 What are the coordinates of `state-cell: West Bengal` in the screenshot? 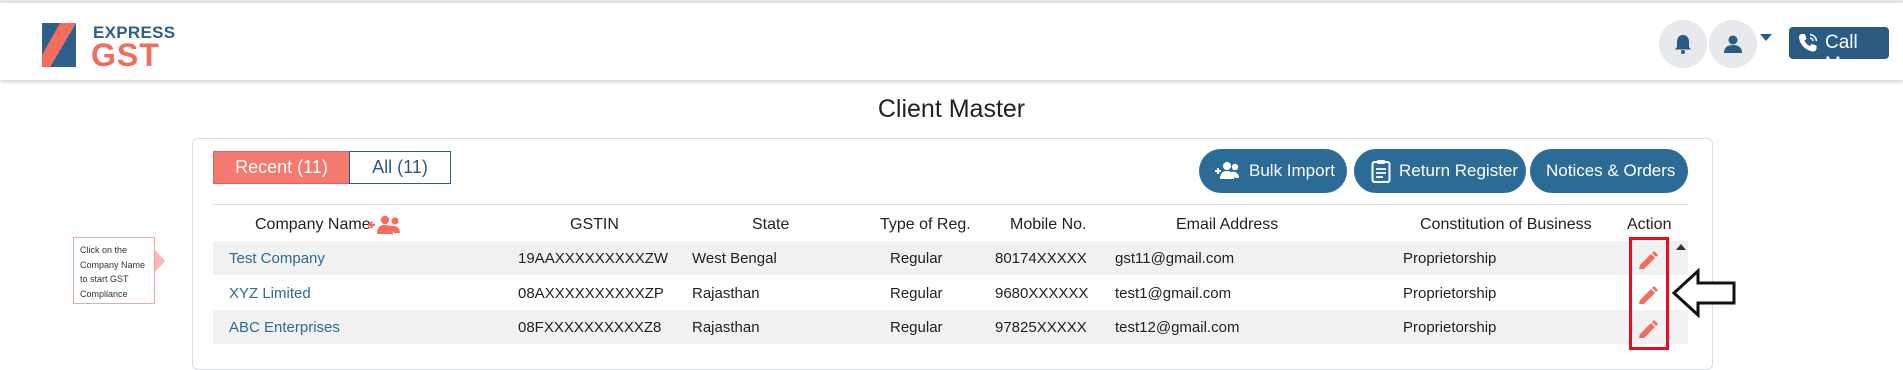 It's located at (734, 258).